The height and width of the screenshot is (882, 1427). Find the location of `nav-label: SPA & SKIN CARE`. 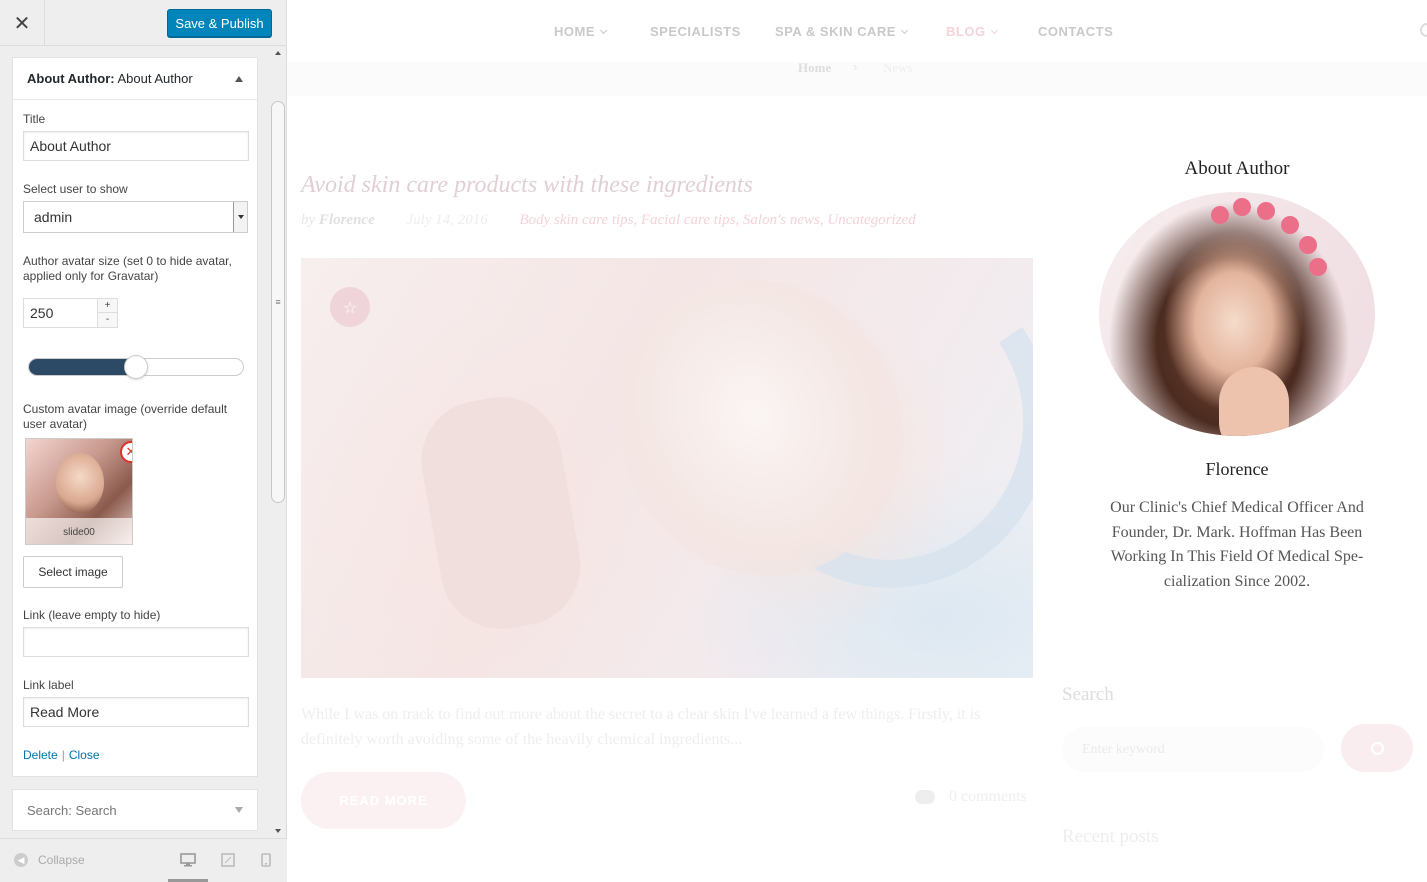

nav-label: SPA & SKIN CARE is located at coordinates (835, 31).